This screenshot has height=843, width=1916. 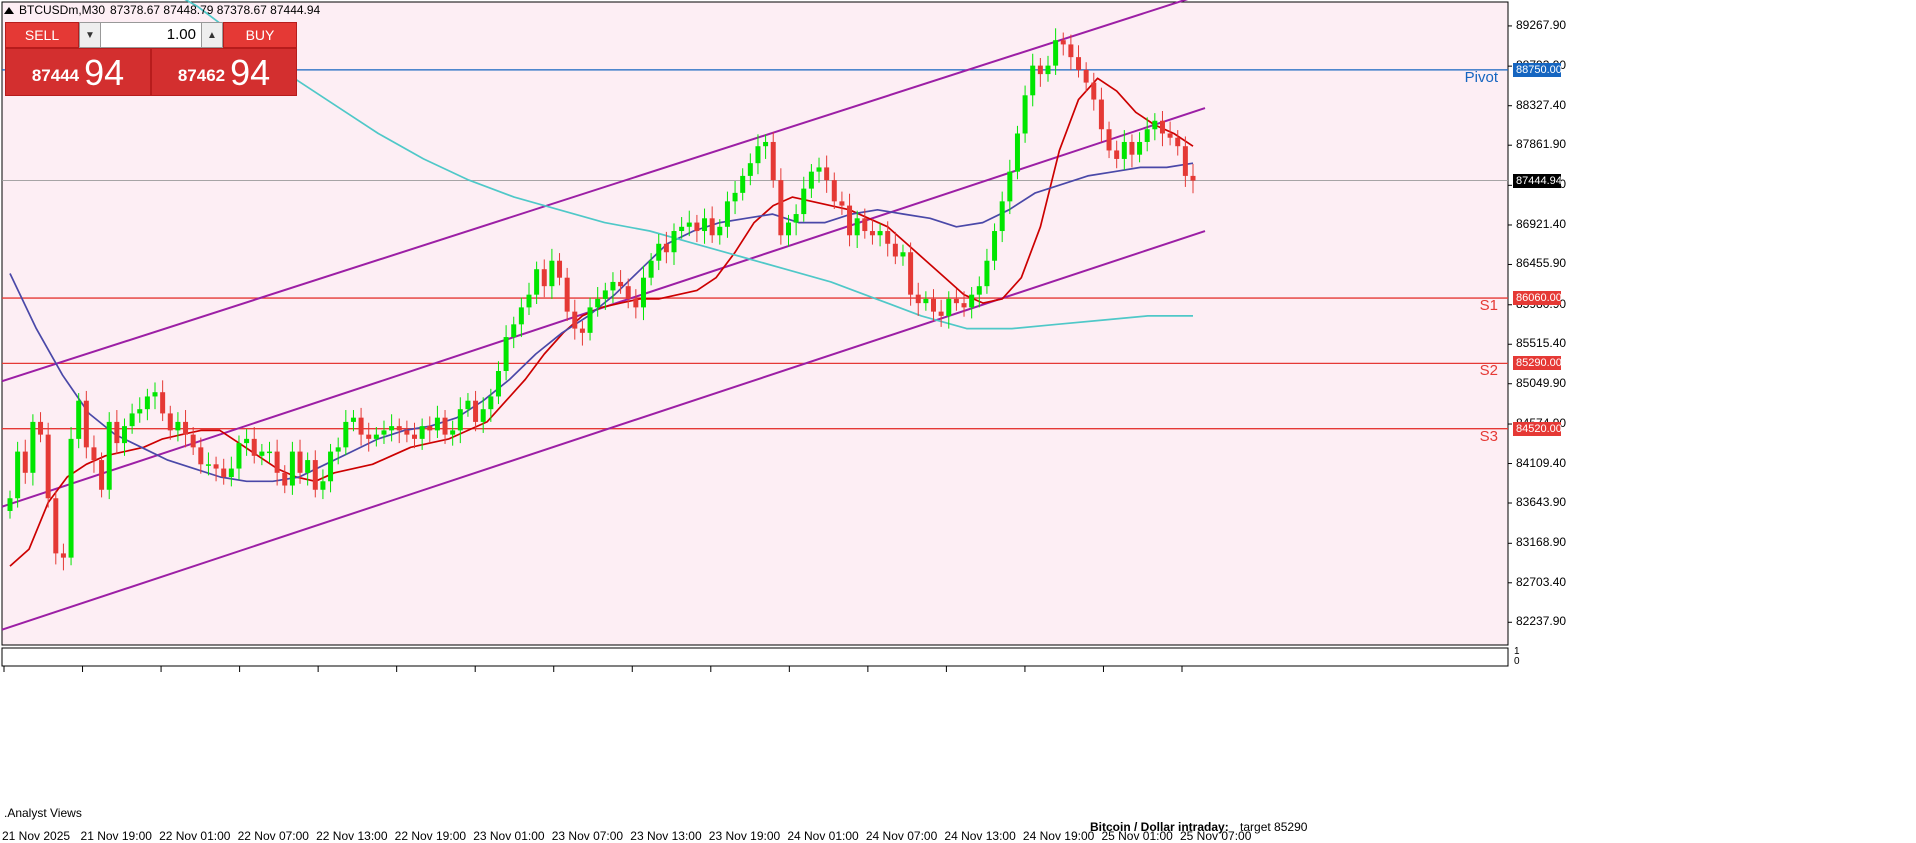 What do you see at coordinates (9, 10) in the screenshot?
I see `collapse-triangle-icon` at bounding box center [9, 10].